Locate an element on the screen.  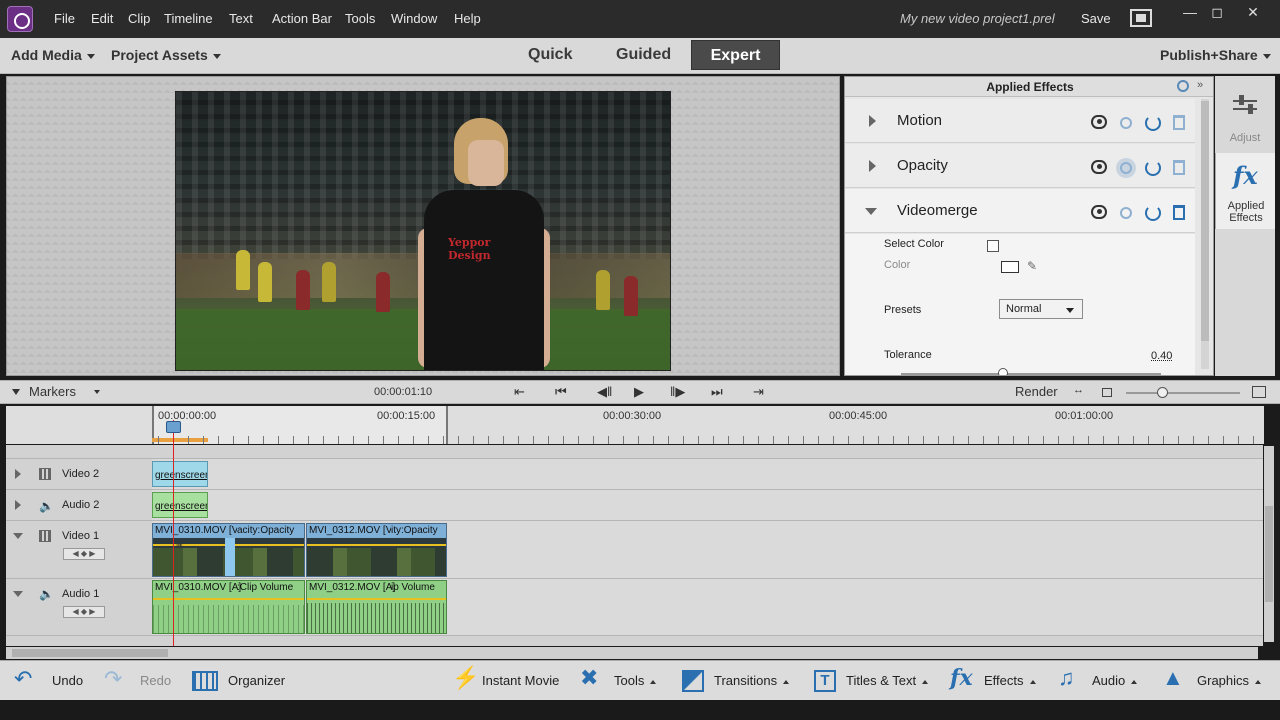
markers-dropdown: Markers is located at coordinates (52, 391).